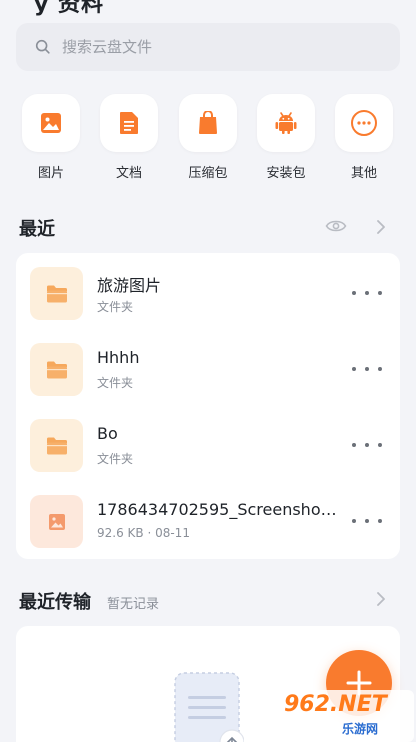 The width and height of the screenshot is (416, 742). I want to click on search-bar, so click(208, 47).